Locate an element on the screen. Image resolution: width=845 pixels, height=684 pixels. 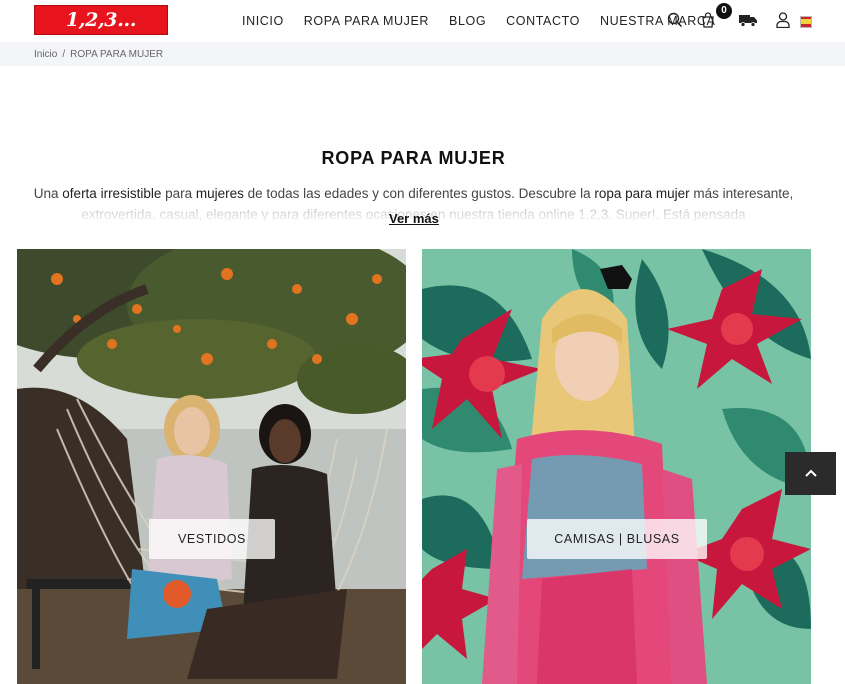
page-title: ROPA PARA MUJER is located at coordinates (413, 158).